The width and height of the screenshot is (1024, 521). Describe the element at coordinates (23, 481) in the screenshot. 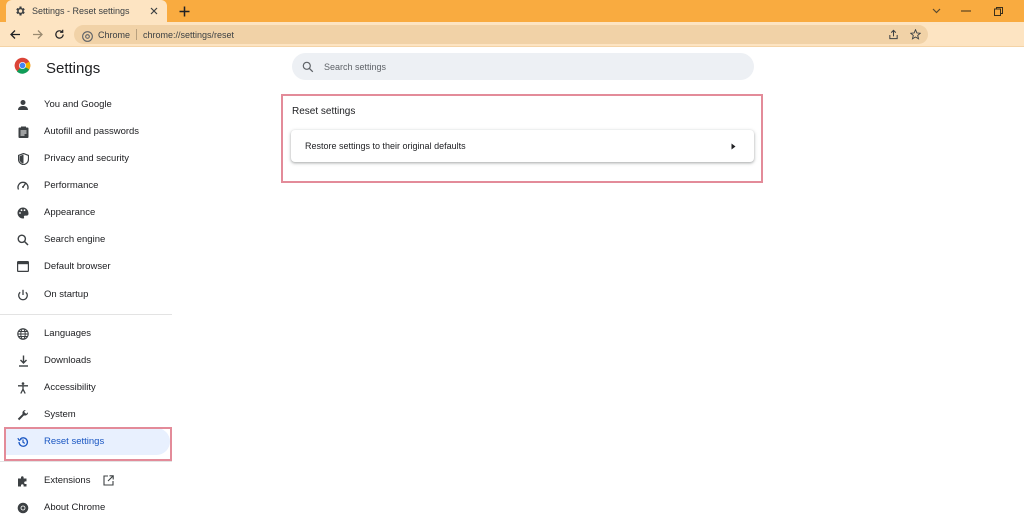

I see `puzzle-icon` at that location.